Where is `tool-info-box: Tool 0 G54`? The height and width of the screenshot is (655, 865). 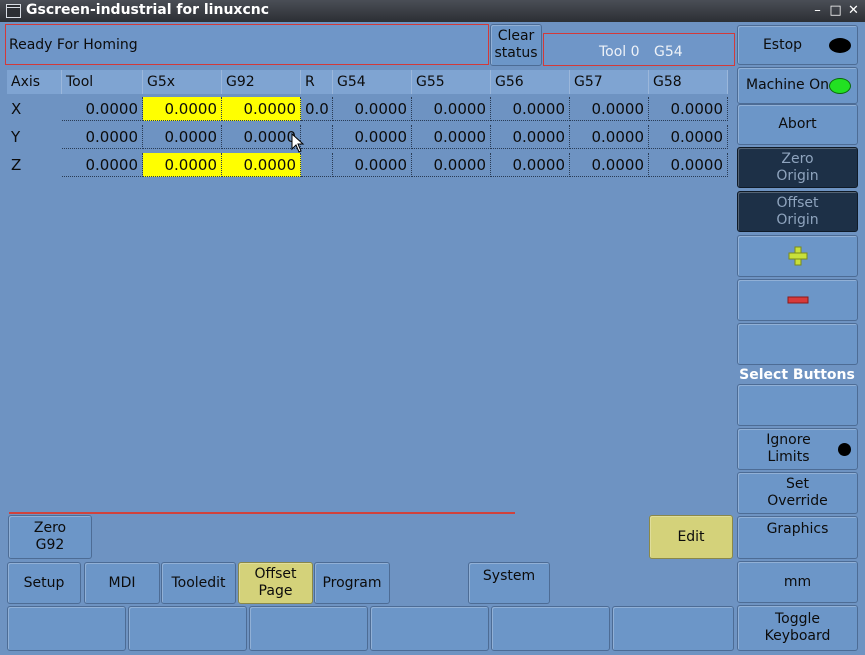
tool-info-box: Tool 0 G54 is located at coordinates (639, 49).